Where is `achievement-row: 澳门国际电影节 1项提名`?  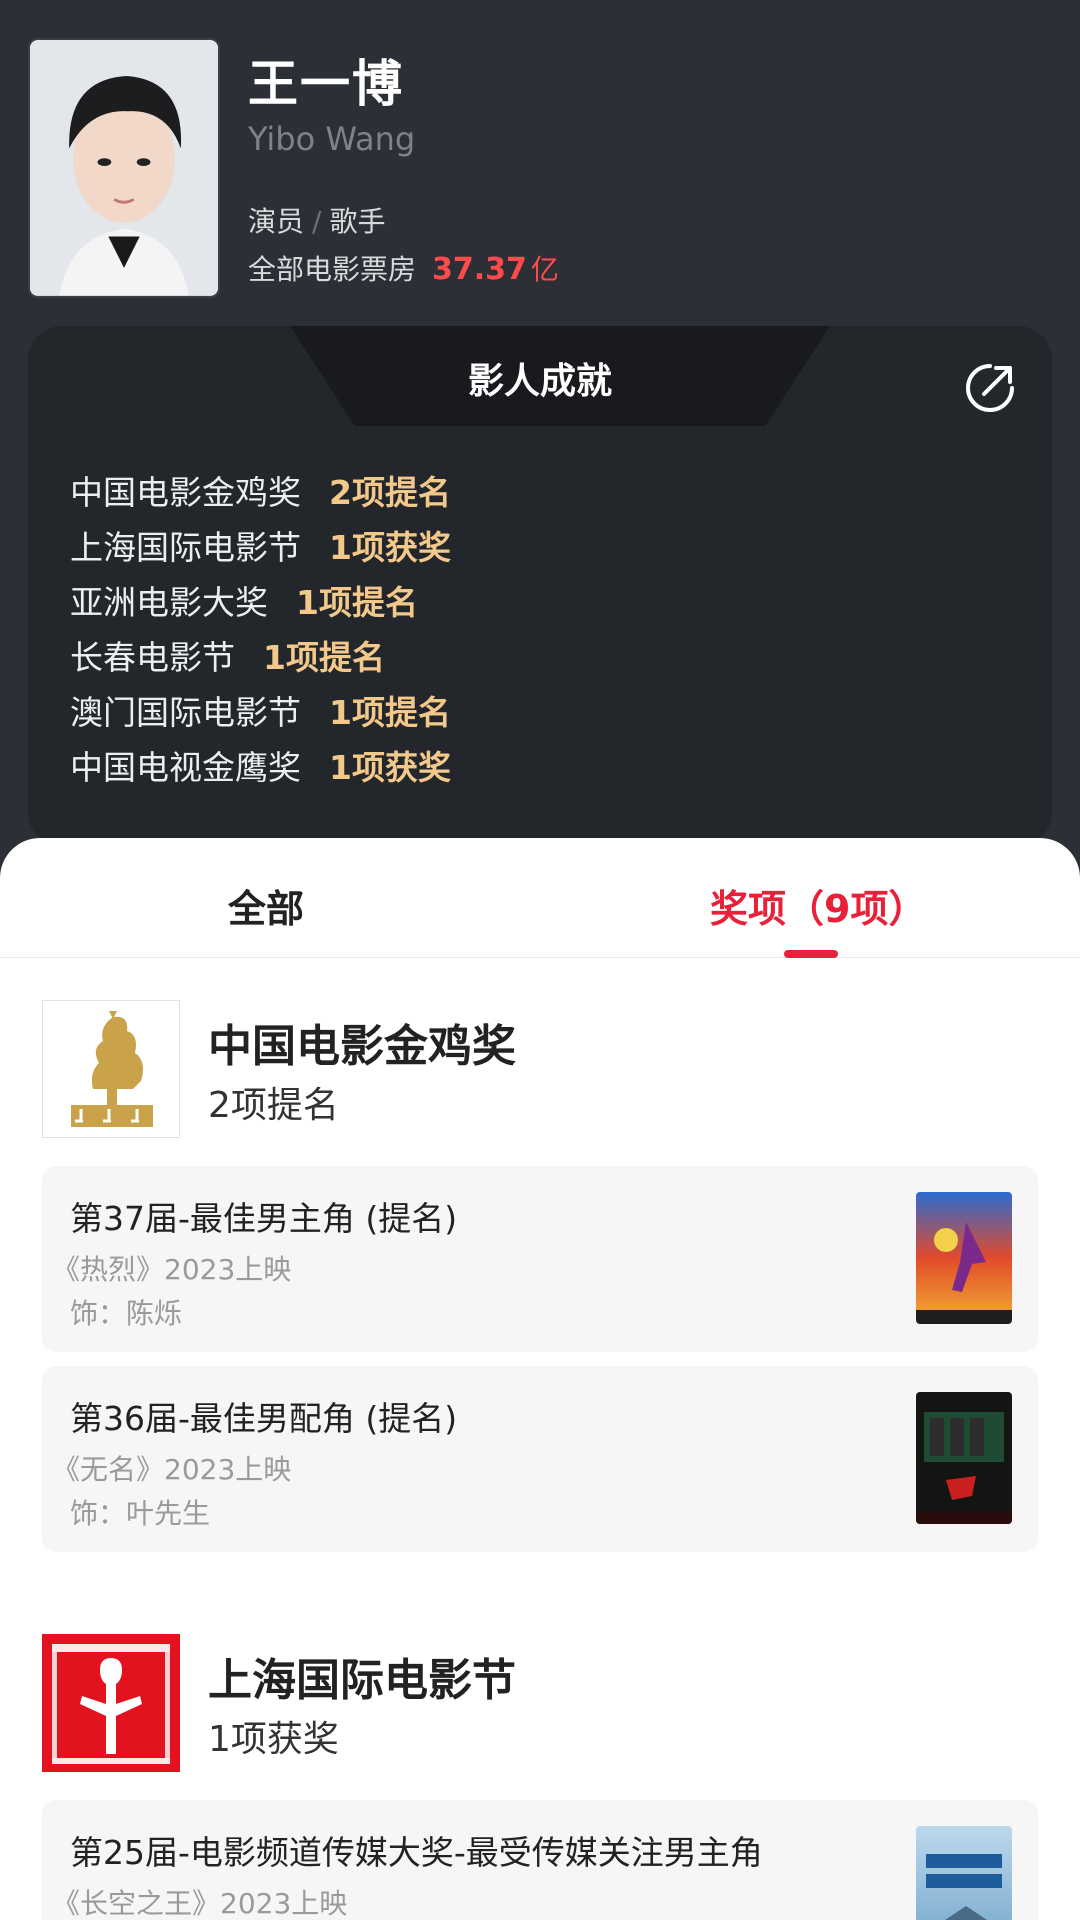
achievement-row: 澳门国际电影节 1项提名 is located at coordinates (260, 713).